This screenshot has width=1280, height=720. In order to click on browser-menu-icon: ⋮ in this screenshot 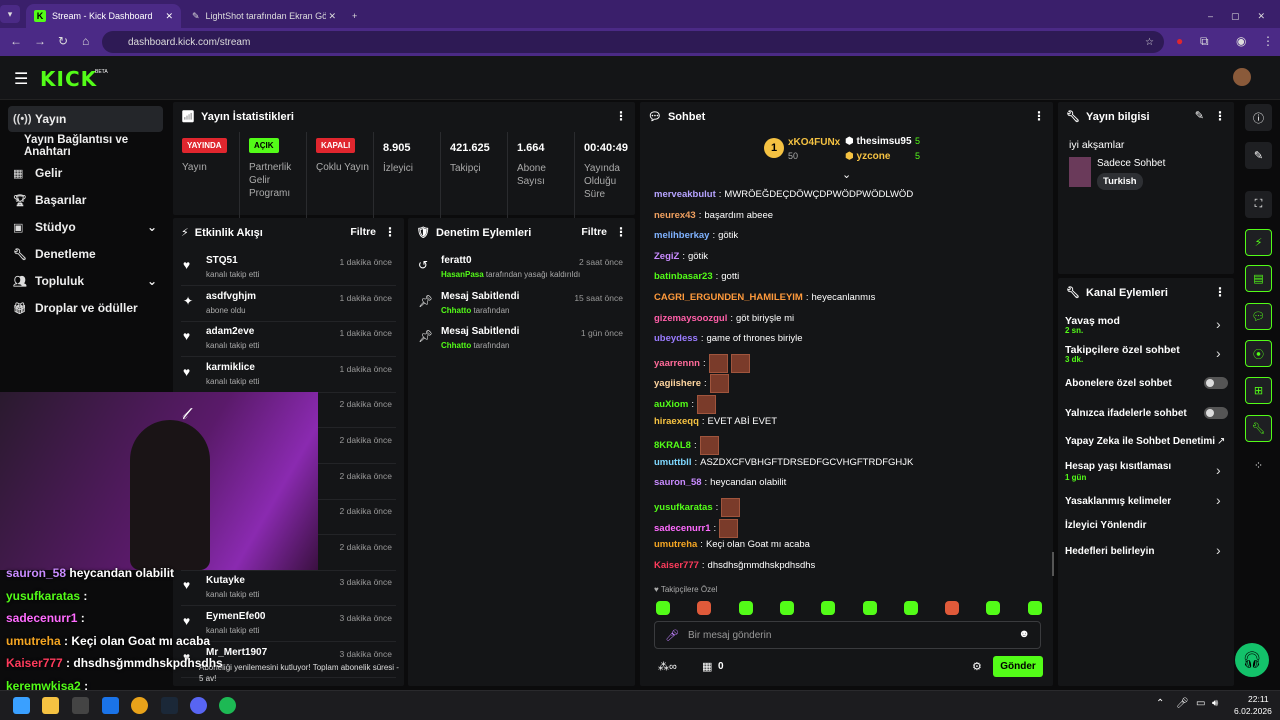, I will do `click(1268, 41)`.